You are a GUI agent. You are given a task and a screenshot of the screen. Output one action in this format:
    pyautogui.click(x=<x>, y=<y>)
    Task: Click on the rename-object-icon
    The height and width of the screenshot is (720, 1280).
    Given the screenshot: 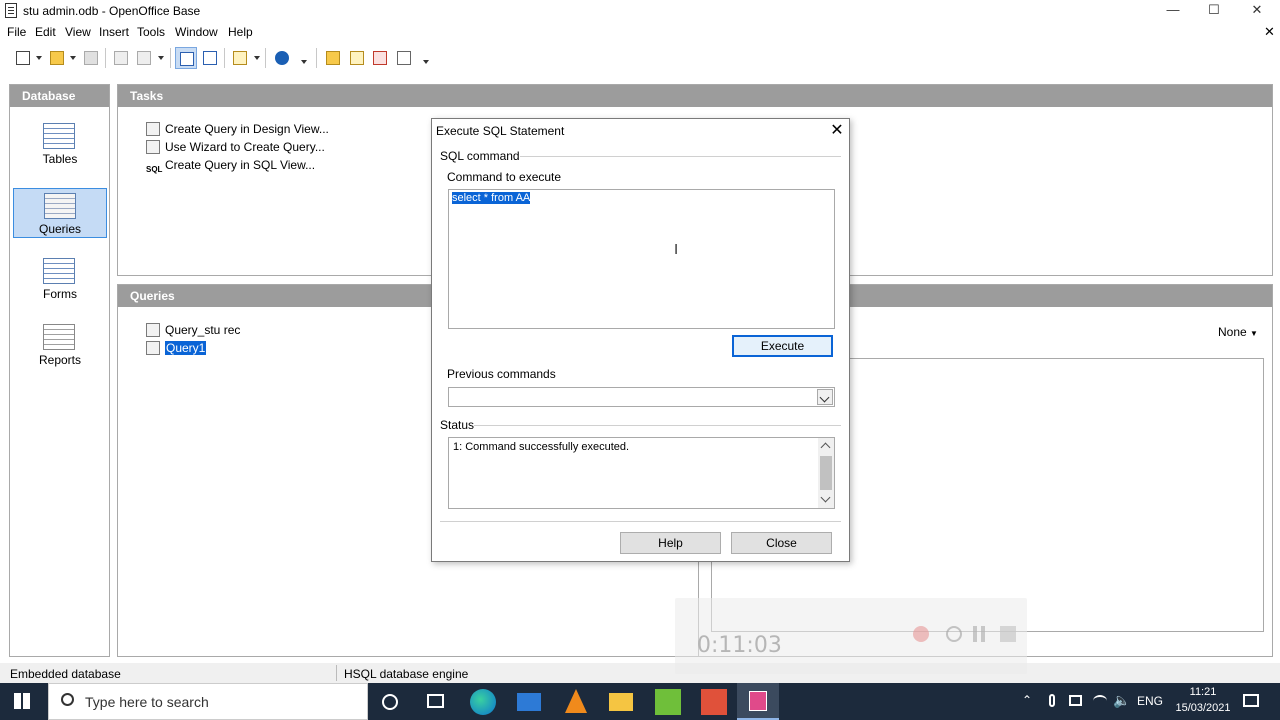 What is the action you would take?
    pyautogui.click(x=404, y=58)
    